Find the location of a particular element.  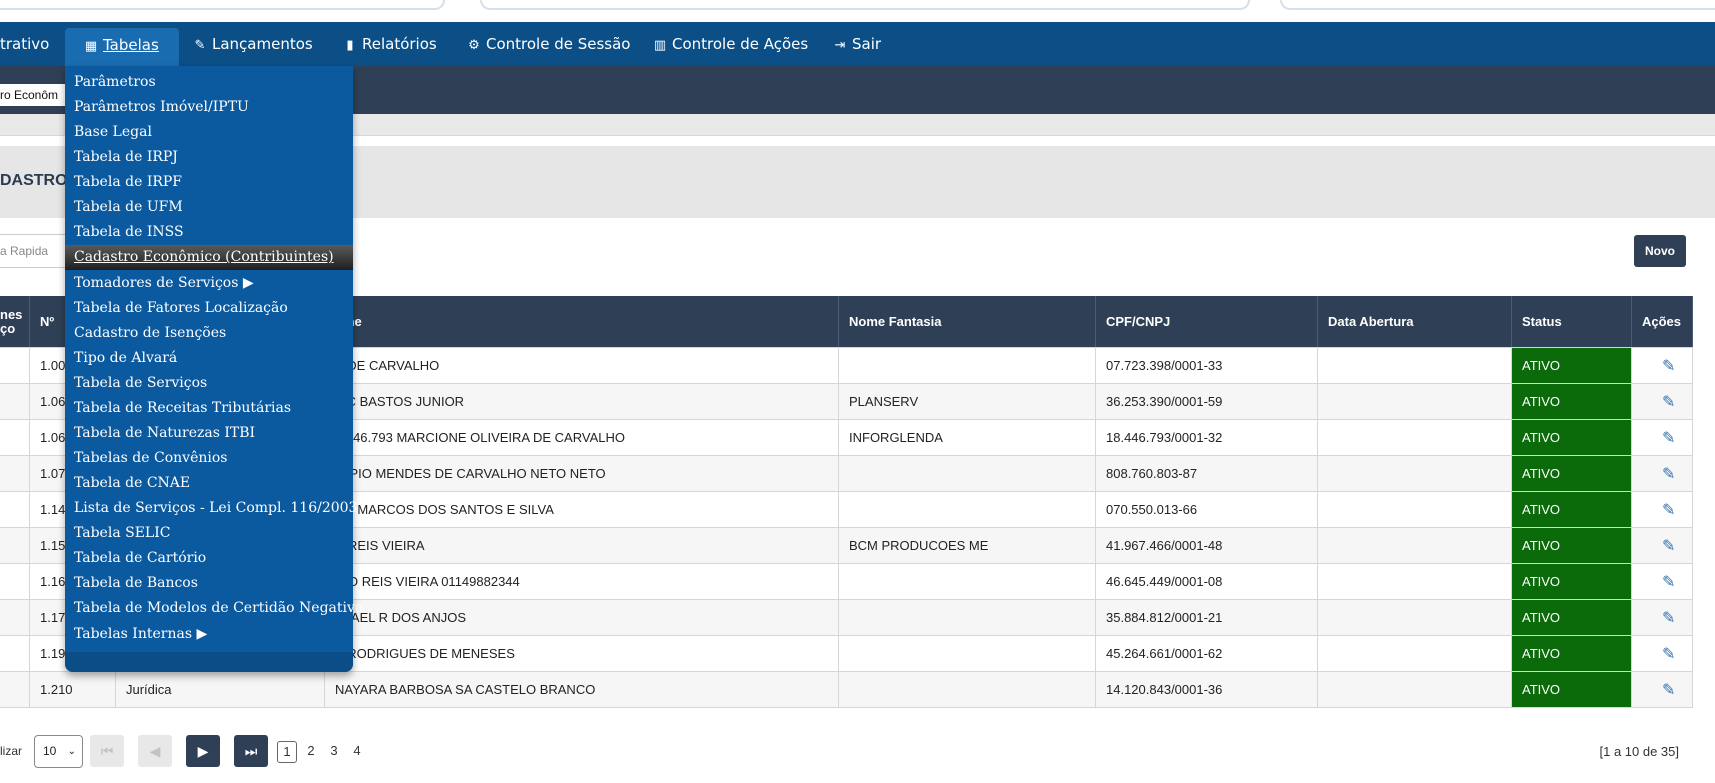

header-col0: nes ço is located at coordinates (15, 321).